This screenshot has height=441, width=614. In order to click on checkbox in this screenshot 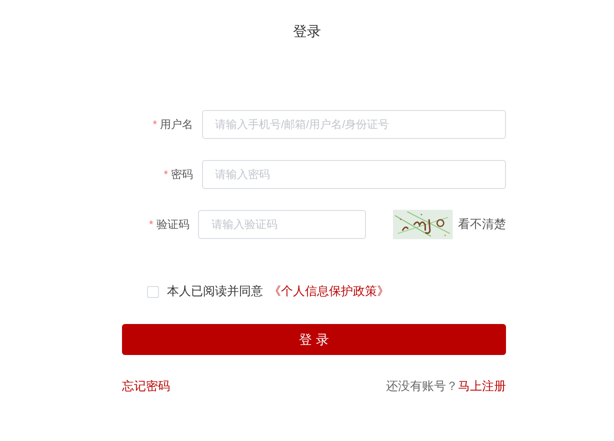, I will do `click(153, 292)`.